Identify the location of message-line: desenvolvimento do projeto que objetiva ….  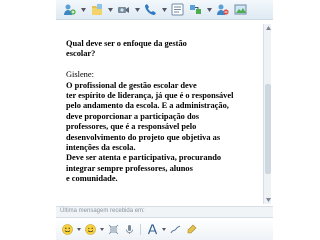
(143, 137).